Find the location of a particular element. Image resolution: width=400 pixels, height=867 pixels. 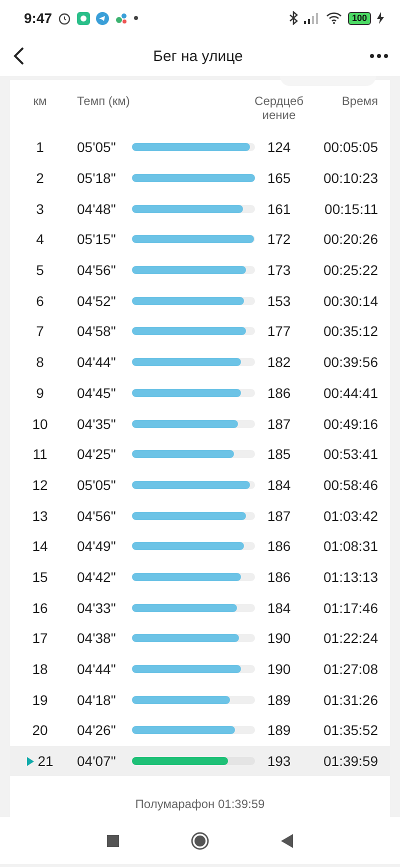

pace-cell-text: 04'58" is located at coordinates (96, 331).